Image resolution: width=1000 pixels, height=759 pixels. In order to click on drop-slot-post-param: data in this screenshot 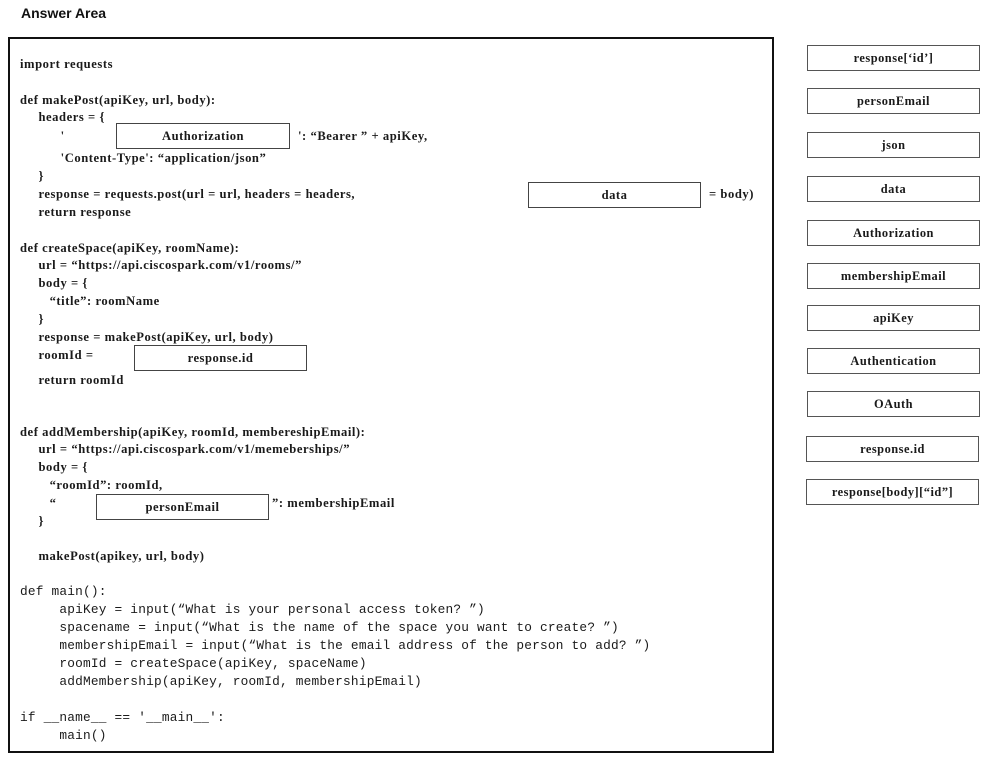, I will do `click(614, 195)`.